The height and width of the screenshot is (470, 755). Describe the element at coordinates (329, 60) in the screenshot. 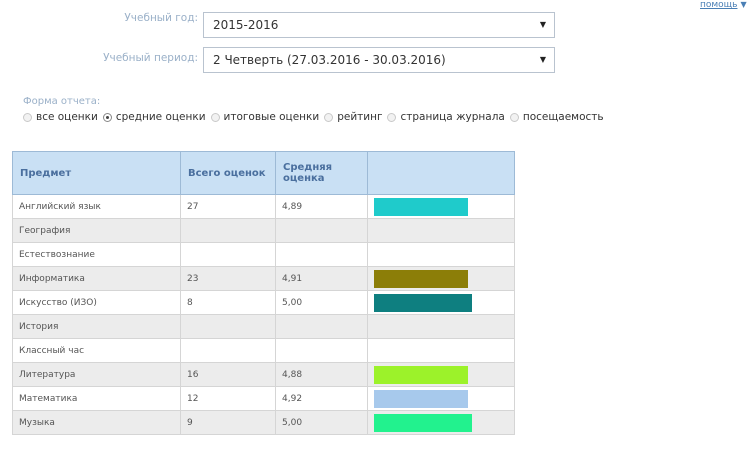

I see `period-select-value: 2 Четверть (27.03.2016 - 30.03.2016)` at that location.